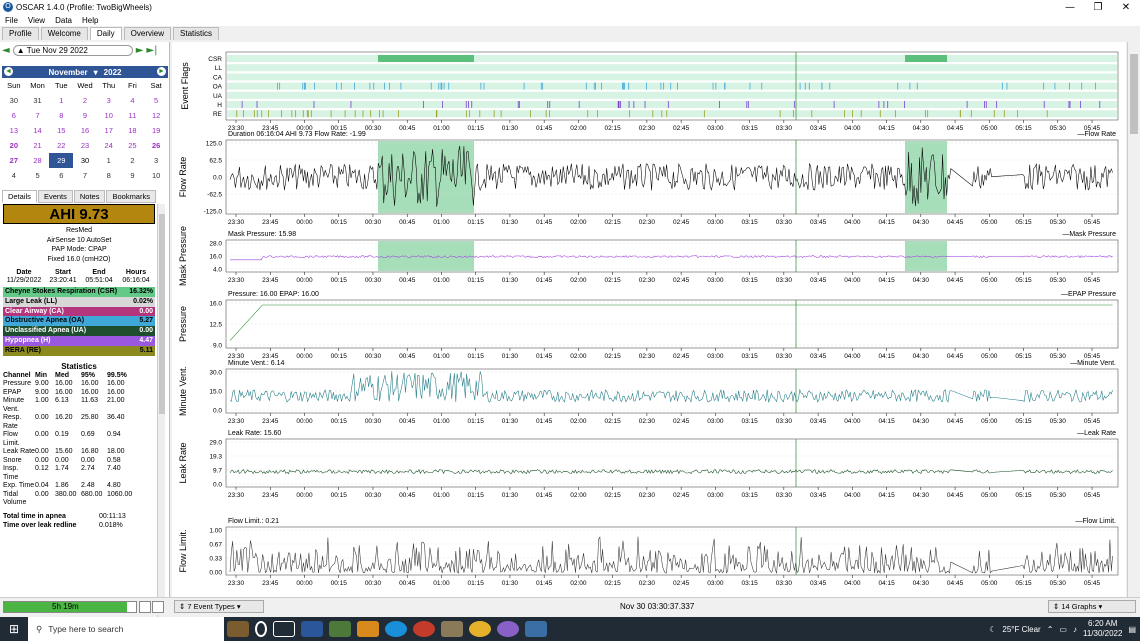  I want to click on event-row: Cheyne Stokes Respiration (CSR) 16.32%, so click(79, 292).